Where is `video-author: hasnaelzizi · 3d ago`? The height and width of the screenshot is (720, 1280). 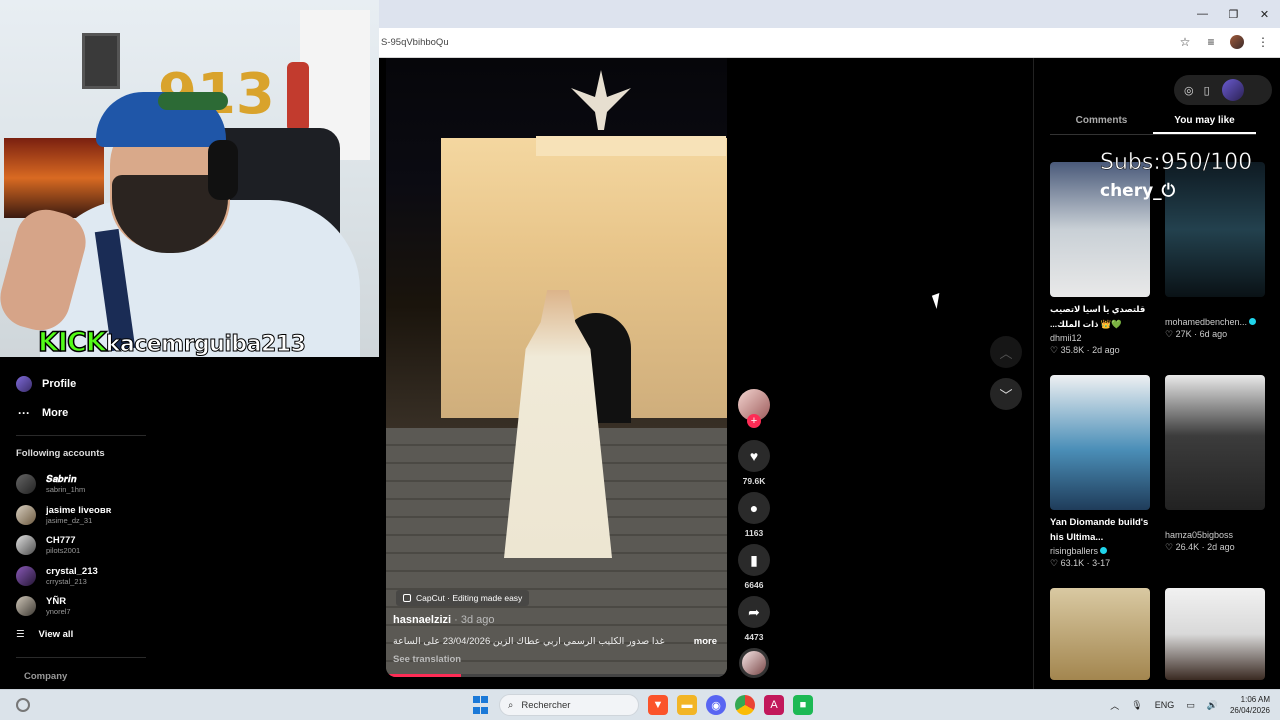
video-author: hasnaelzizi · 3d ago is located at coordinates (444, 620).